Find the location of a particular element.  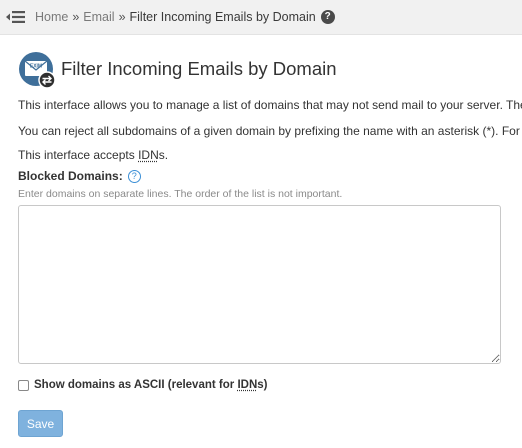

show-ascii-label-suffix: s) is located at coordinates (262, 385).